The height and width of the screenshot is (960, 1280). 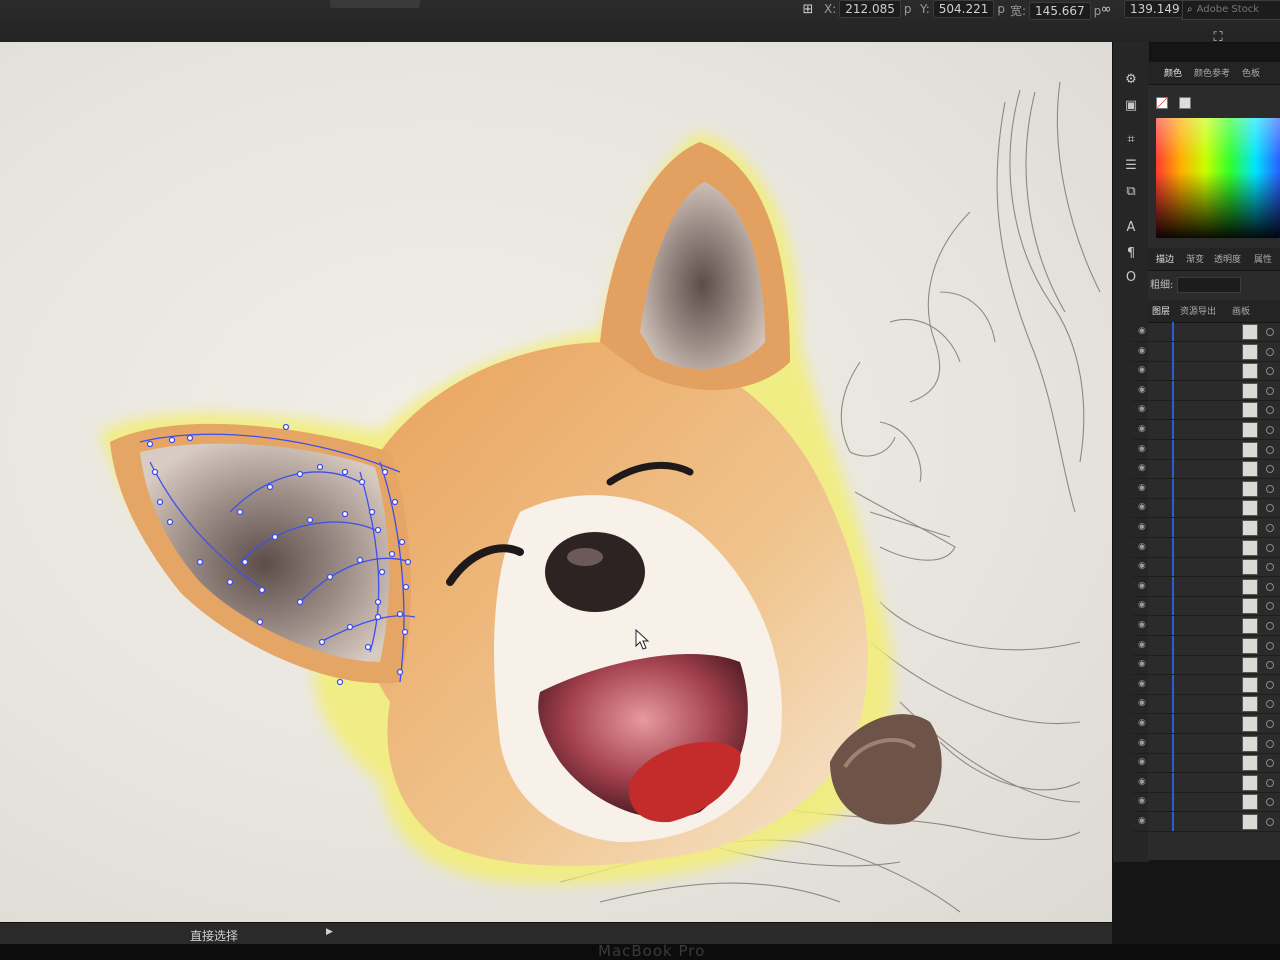 I want to click on x-coordinate-field: X: 212.085 p, so click(x=868, y=9).